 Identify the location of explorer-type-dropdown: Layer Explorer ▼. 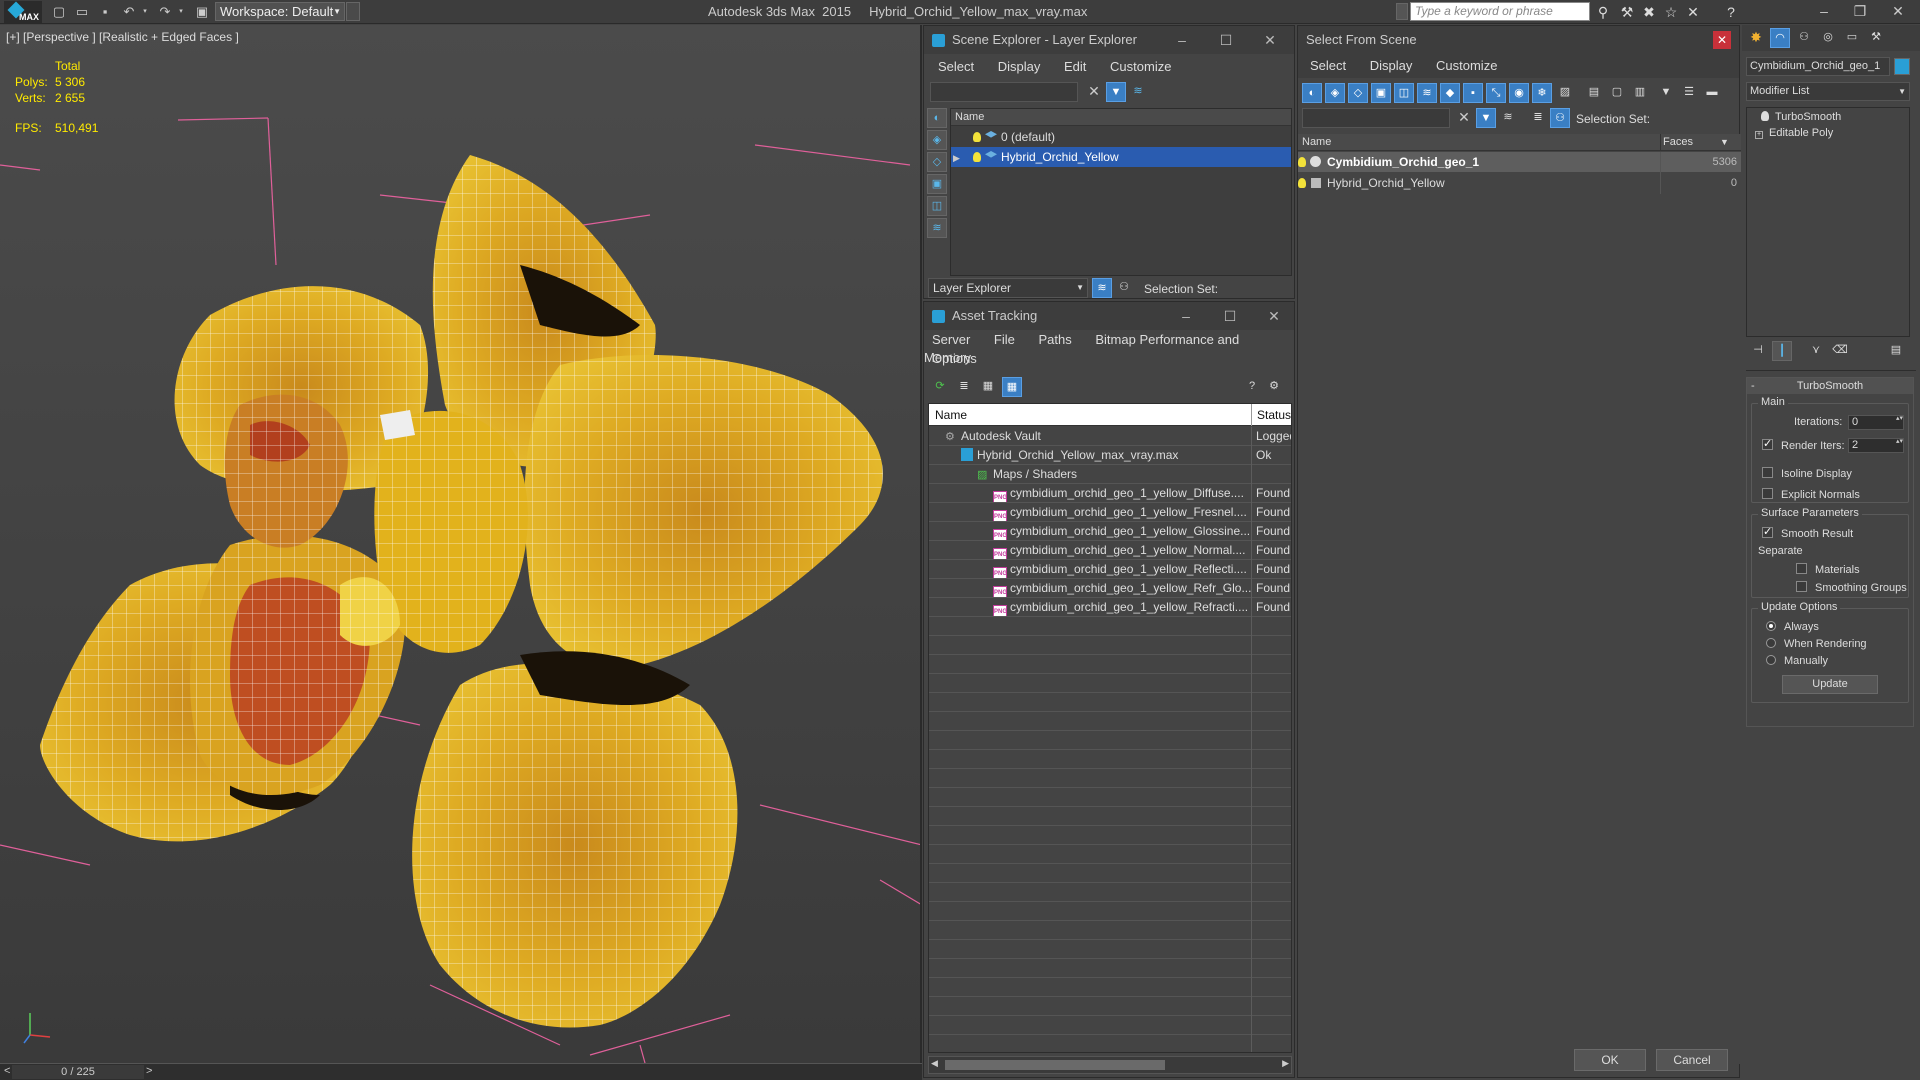
(1008, 288).